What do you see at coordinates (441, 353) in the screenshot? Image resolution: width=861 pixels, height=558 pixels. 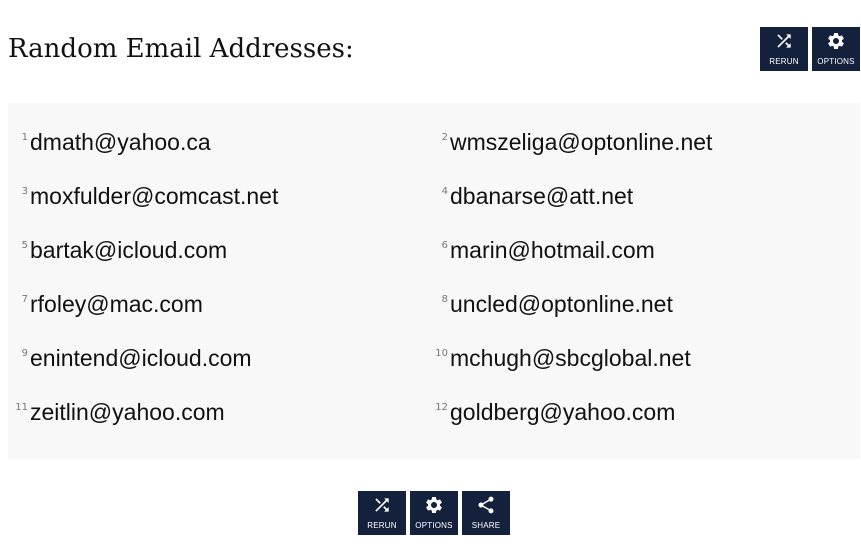 I see `item-number: 10` at bounding box center [441, 353].